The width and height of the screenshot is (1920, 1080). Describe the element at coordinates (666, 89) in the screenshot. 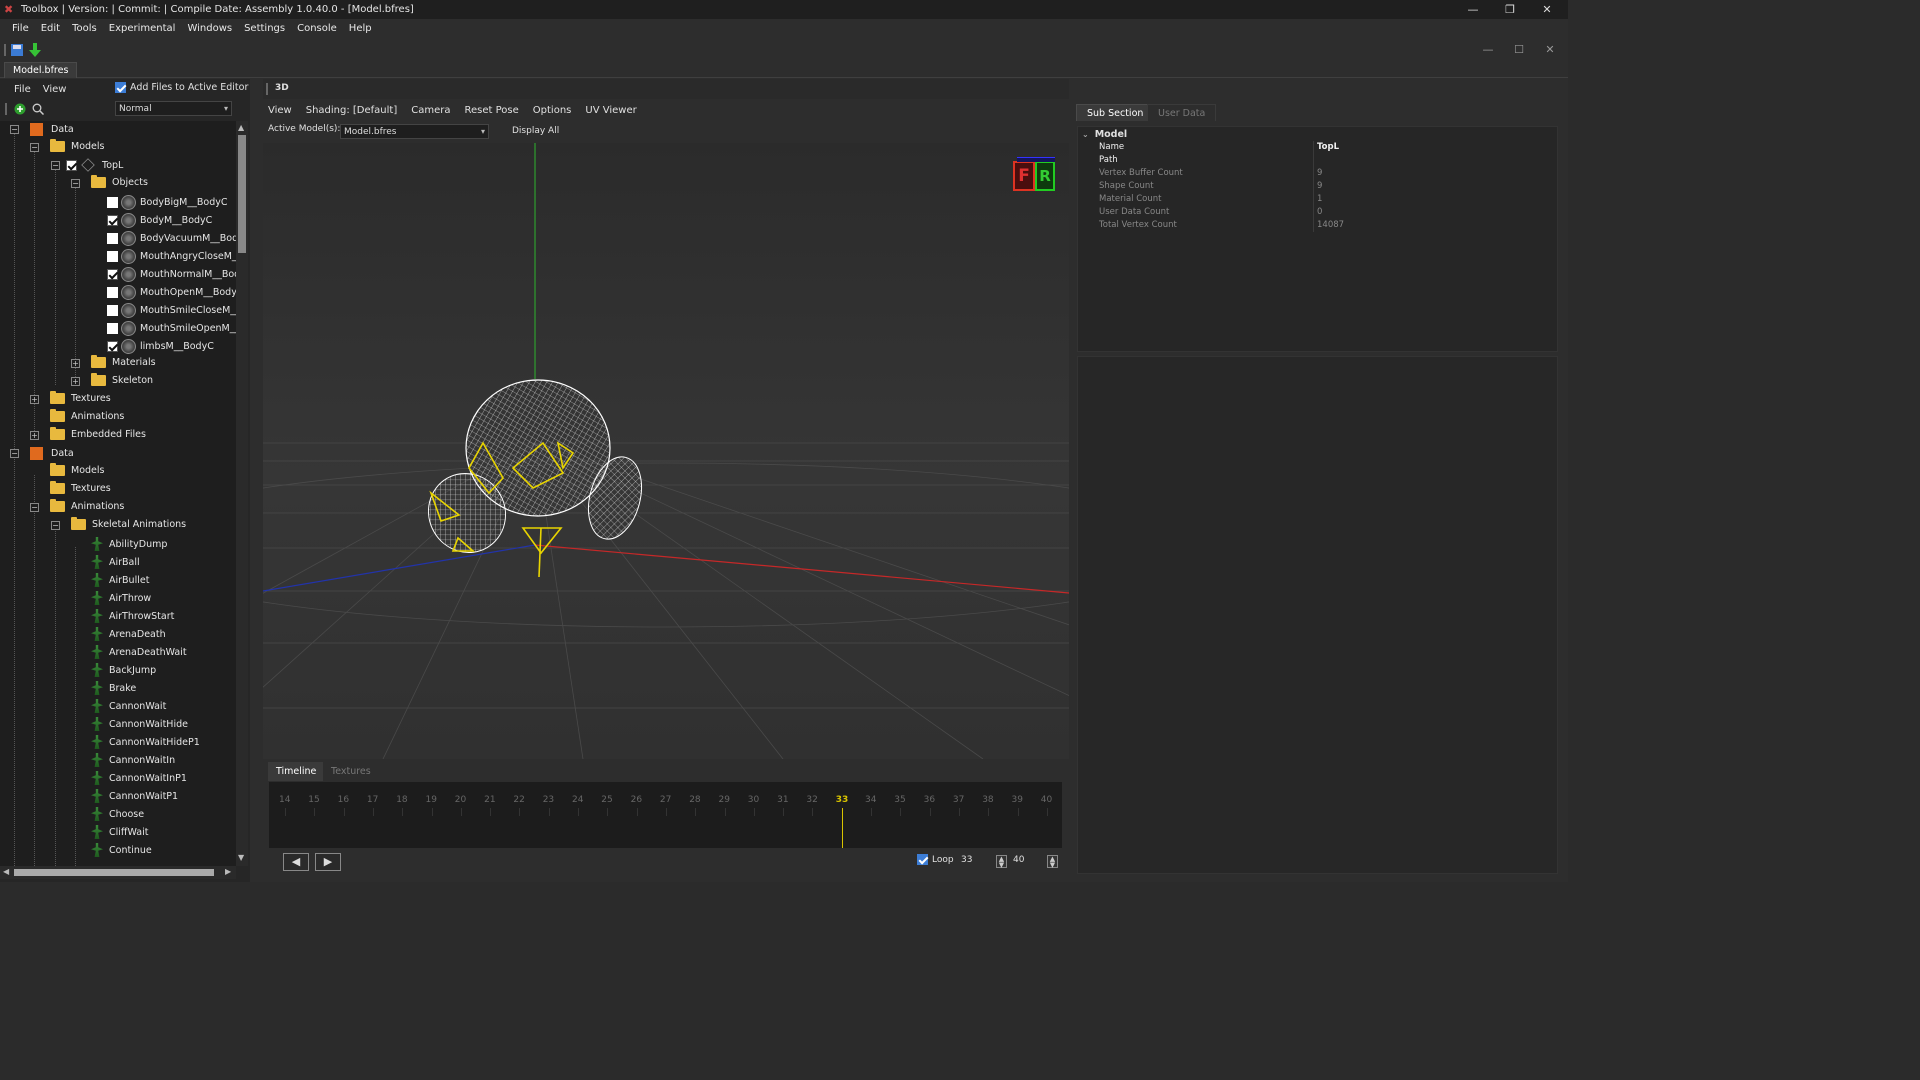

I see `viewport-header: 3D` at that location.